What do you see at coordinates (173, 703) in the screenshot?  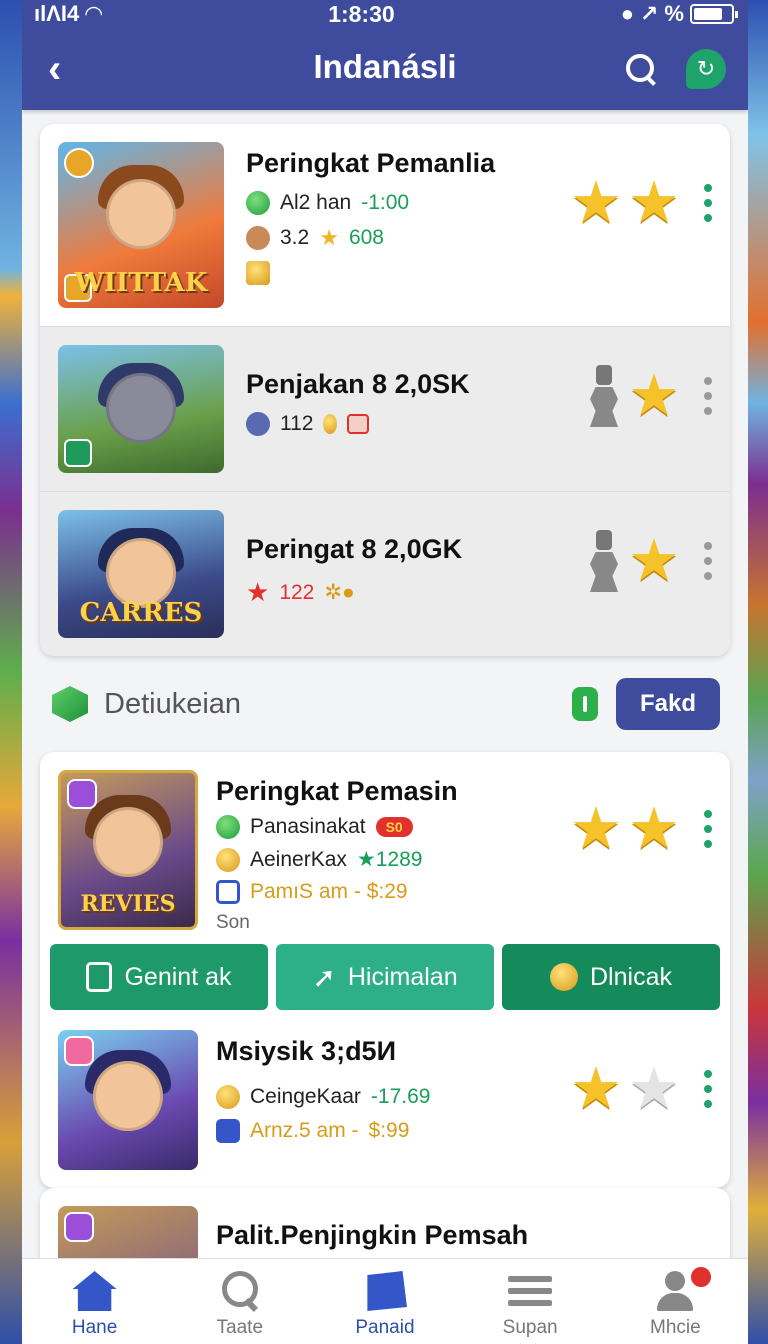 I see `section-title: Detiukeian` at bounding box center [173, 703].